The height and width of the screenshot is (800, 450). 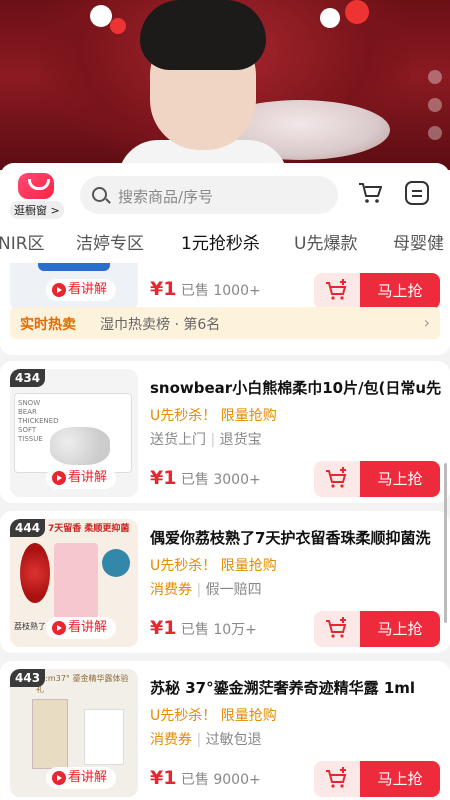 What do you see at coordinates (74, 433) in the screenshot?
I see `product-thumbnail: SNOW BEAR THICKENED SOFT TISSUE 434 看讲解` at bounding box center [74, 433].